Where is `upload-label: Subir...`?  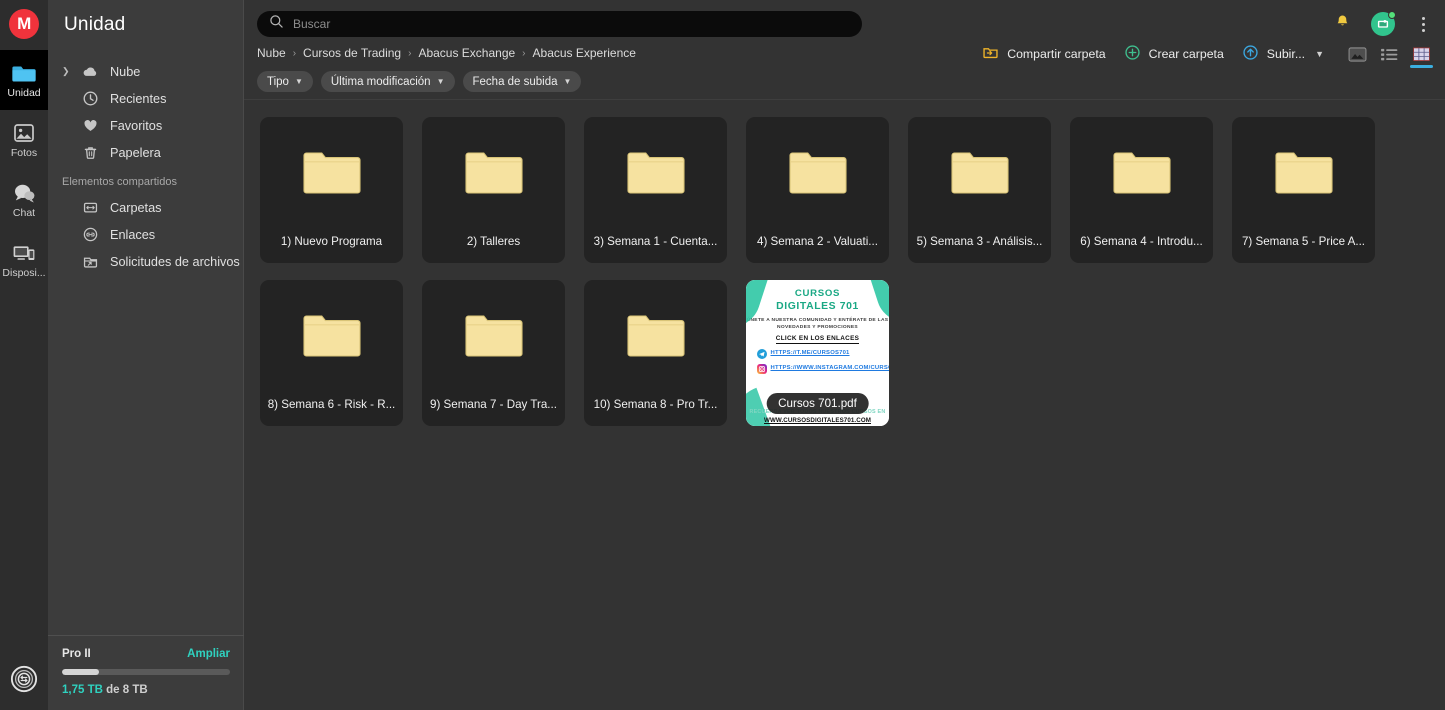
upload-label: Subir... is located at coordinates (1286, 54).